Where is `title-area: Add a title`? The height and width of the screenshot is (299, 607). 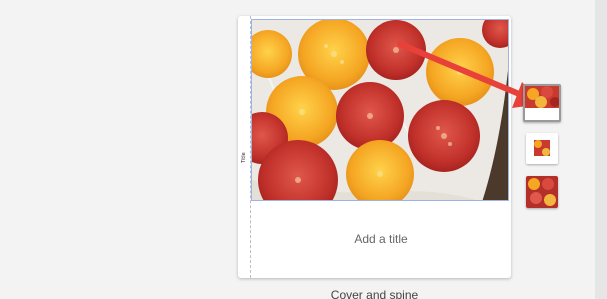
title-area: Add a title is located at coordinates (381, 238).